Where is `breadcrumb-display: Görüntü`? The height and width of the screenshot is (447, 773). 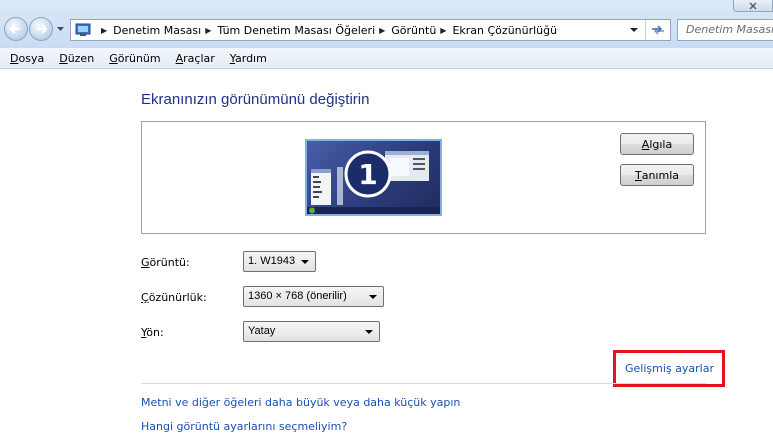
breadcrumb-display: Görüntü is located at coordinates (413, 30).